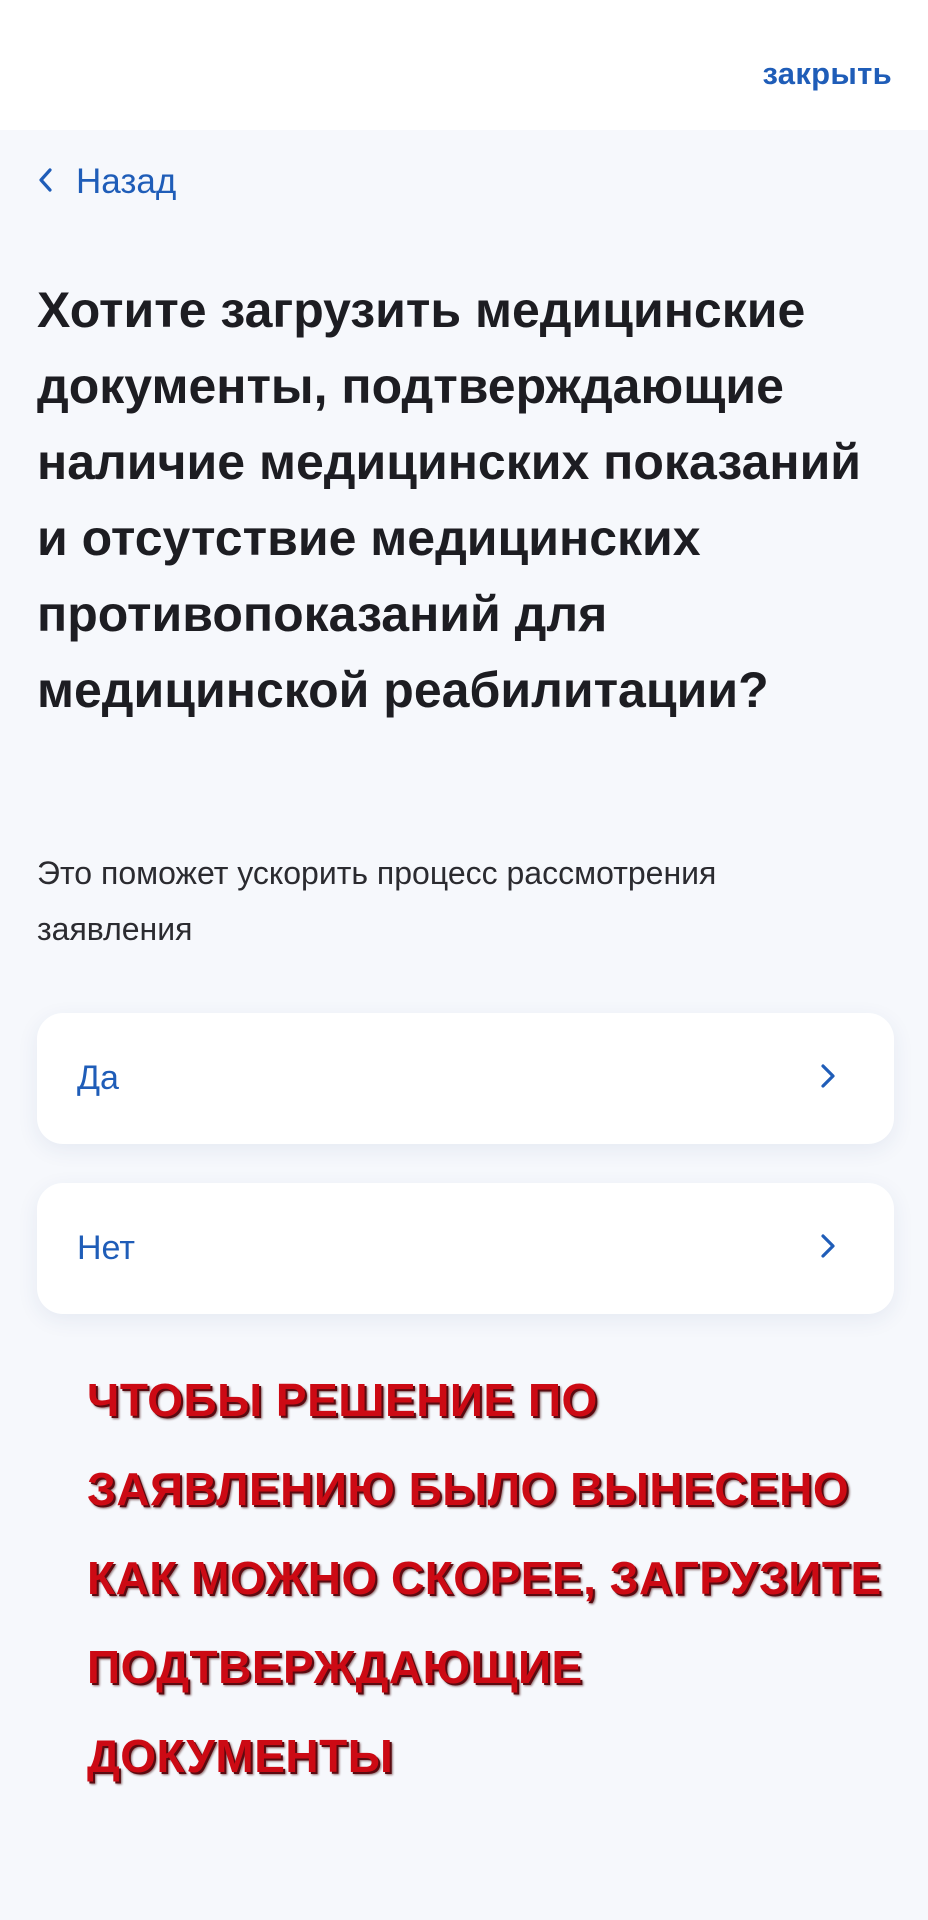 The image size is (928, 1920). I want to click on back-link: Назад, so click(106, 182).